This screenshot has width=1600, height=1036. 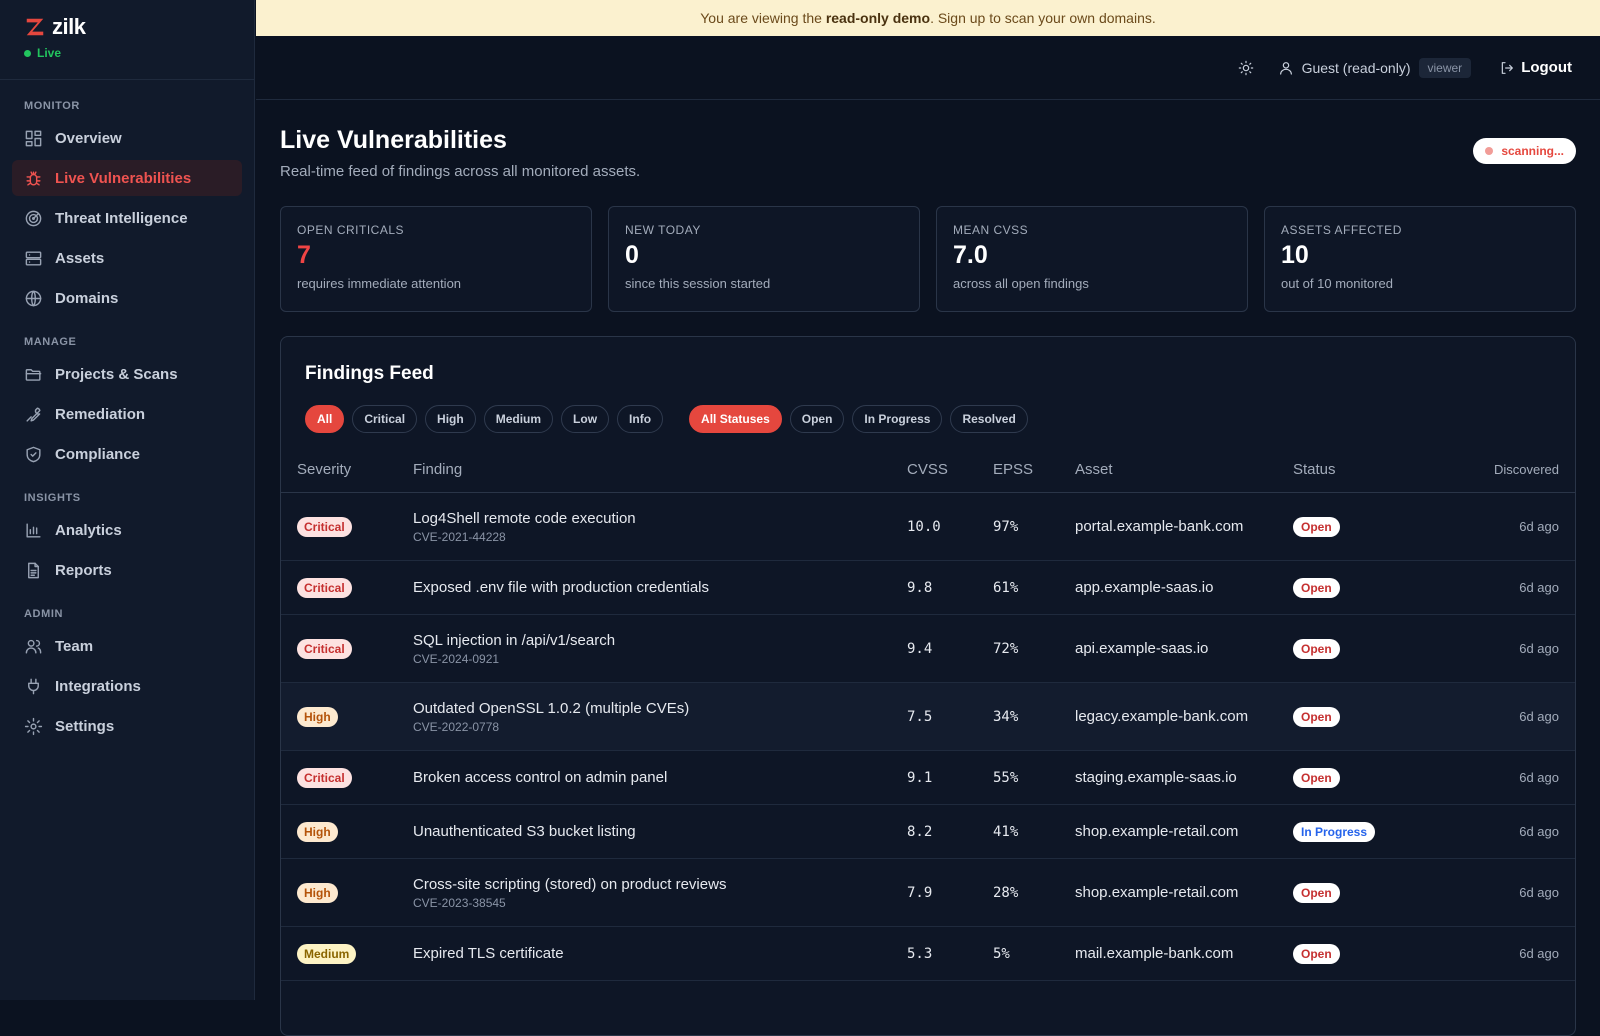 What do you see at coordinates (351, 230) in the screenshot?
I see `stat-label: OPEN CRITICALS` at bounding box center [351, 230].